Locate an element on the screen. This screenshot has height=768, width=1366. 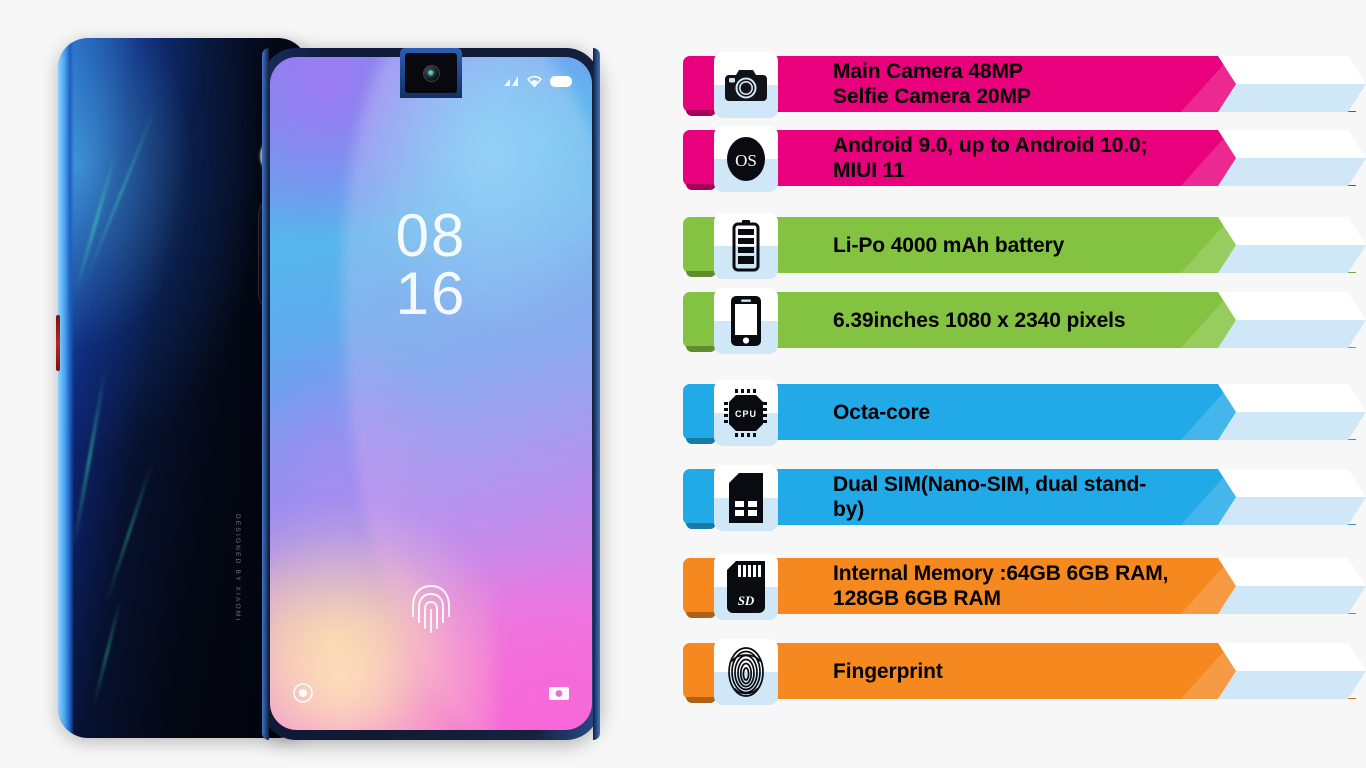
spec-row-fingerprint: Fingerprint is located at coordinates (1024, 672).